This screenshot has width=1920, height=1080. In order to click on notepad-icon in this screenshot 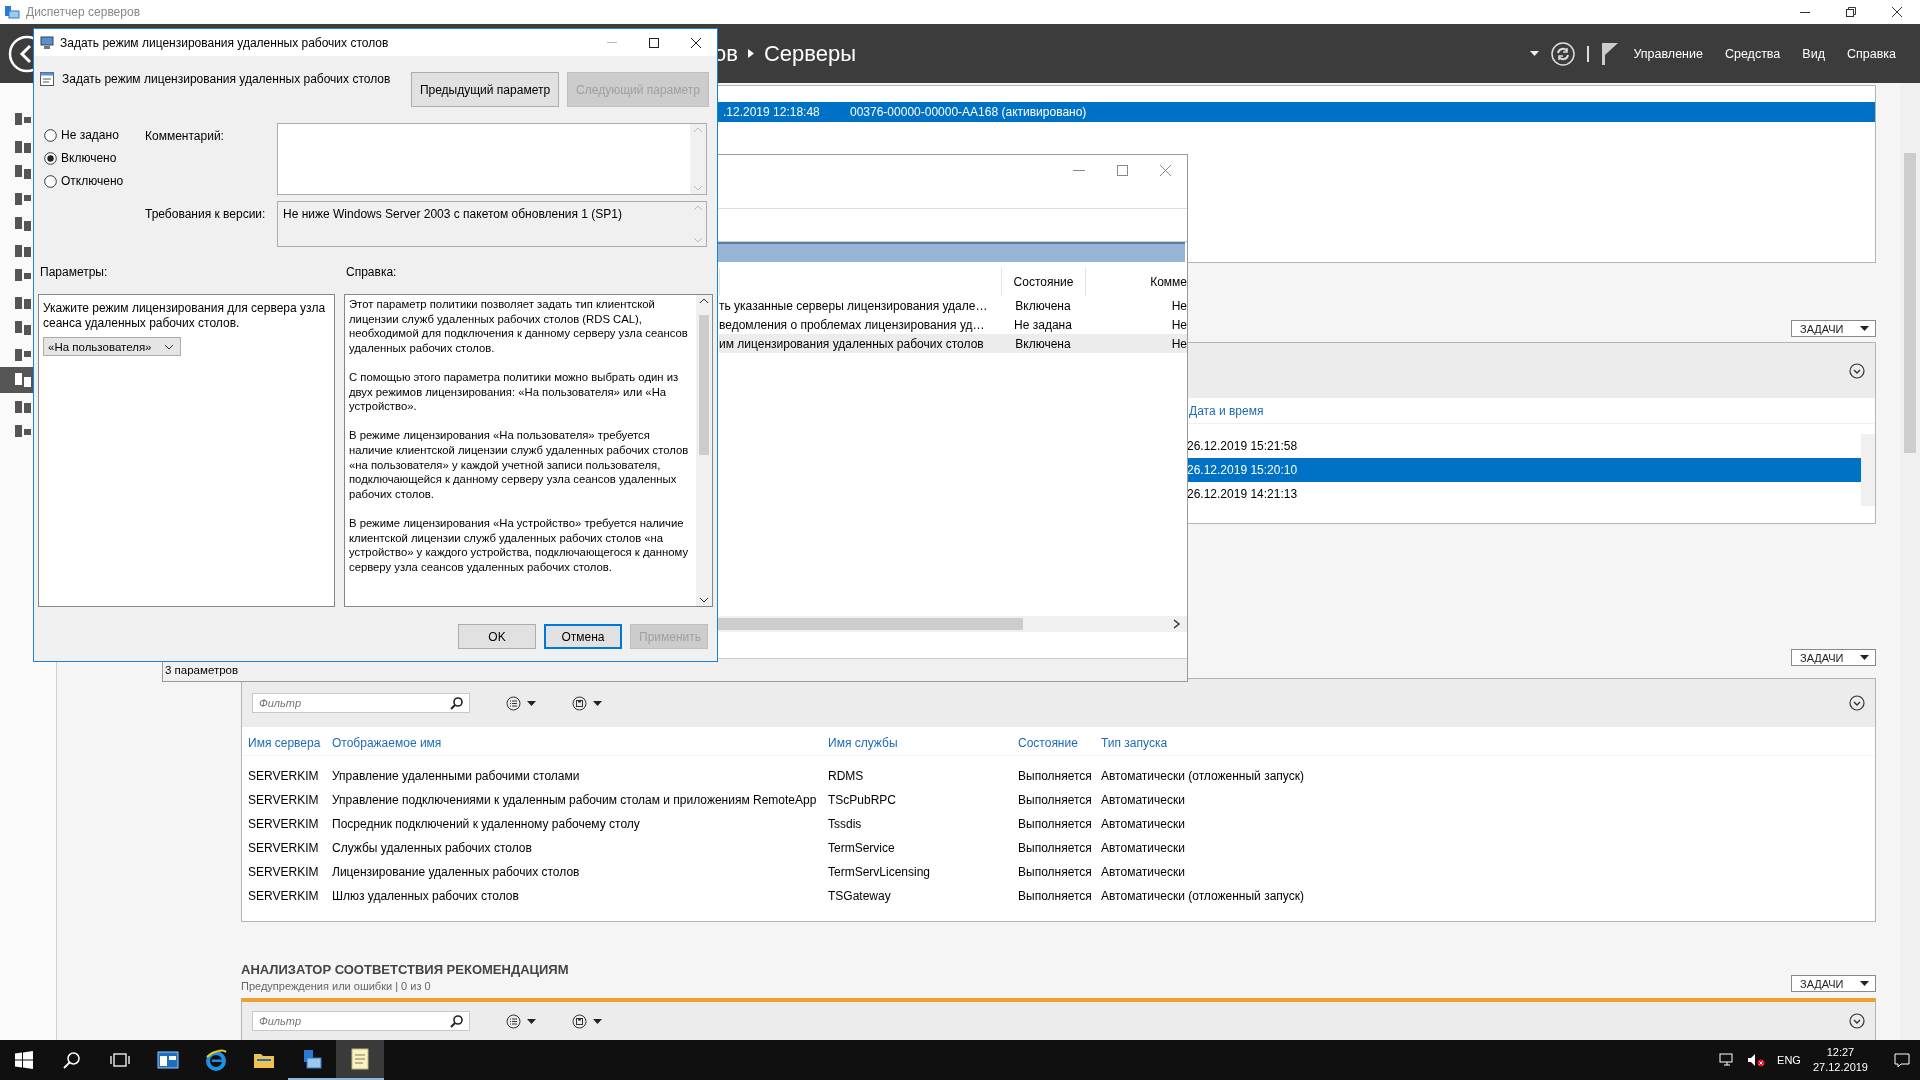, I will do `click(360, 1059)`.